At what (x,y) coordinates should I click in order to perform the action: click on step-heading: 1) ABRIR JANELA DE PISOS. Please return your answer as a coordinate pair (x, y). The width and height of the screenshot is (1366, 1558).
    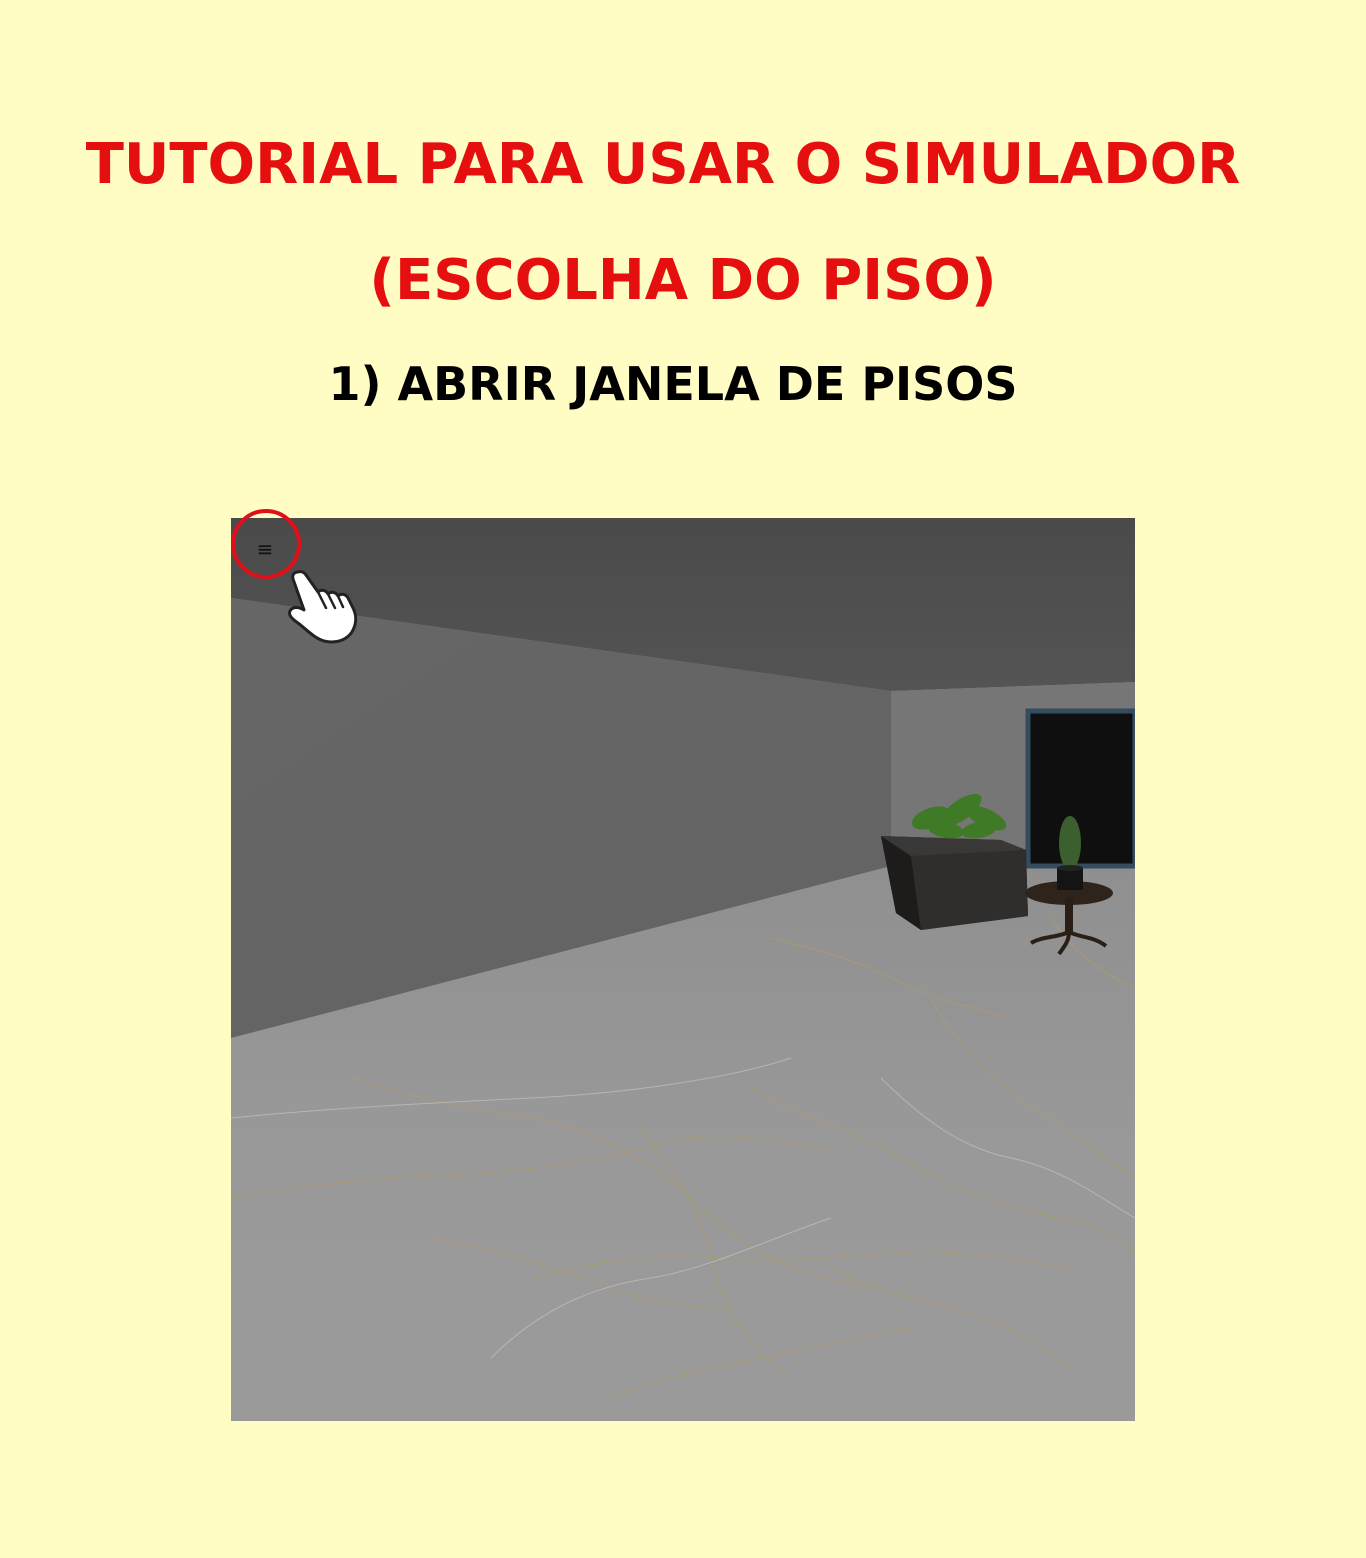
    Looking at the image, I should click on (673, 384).